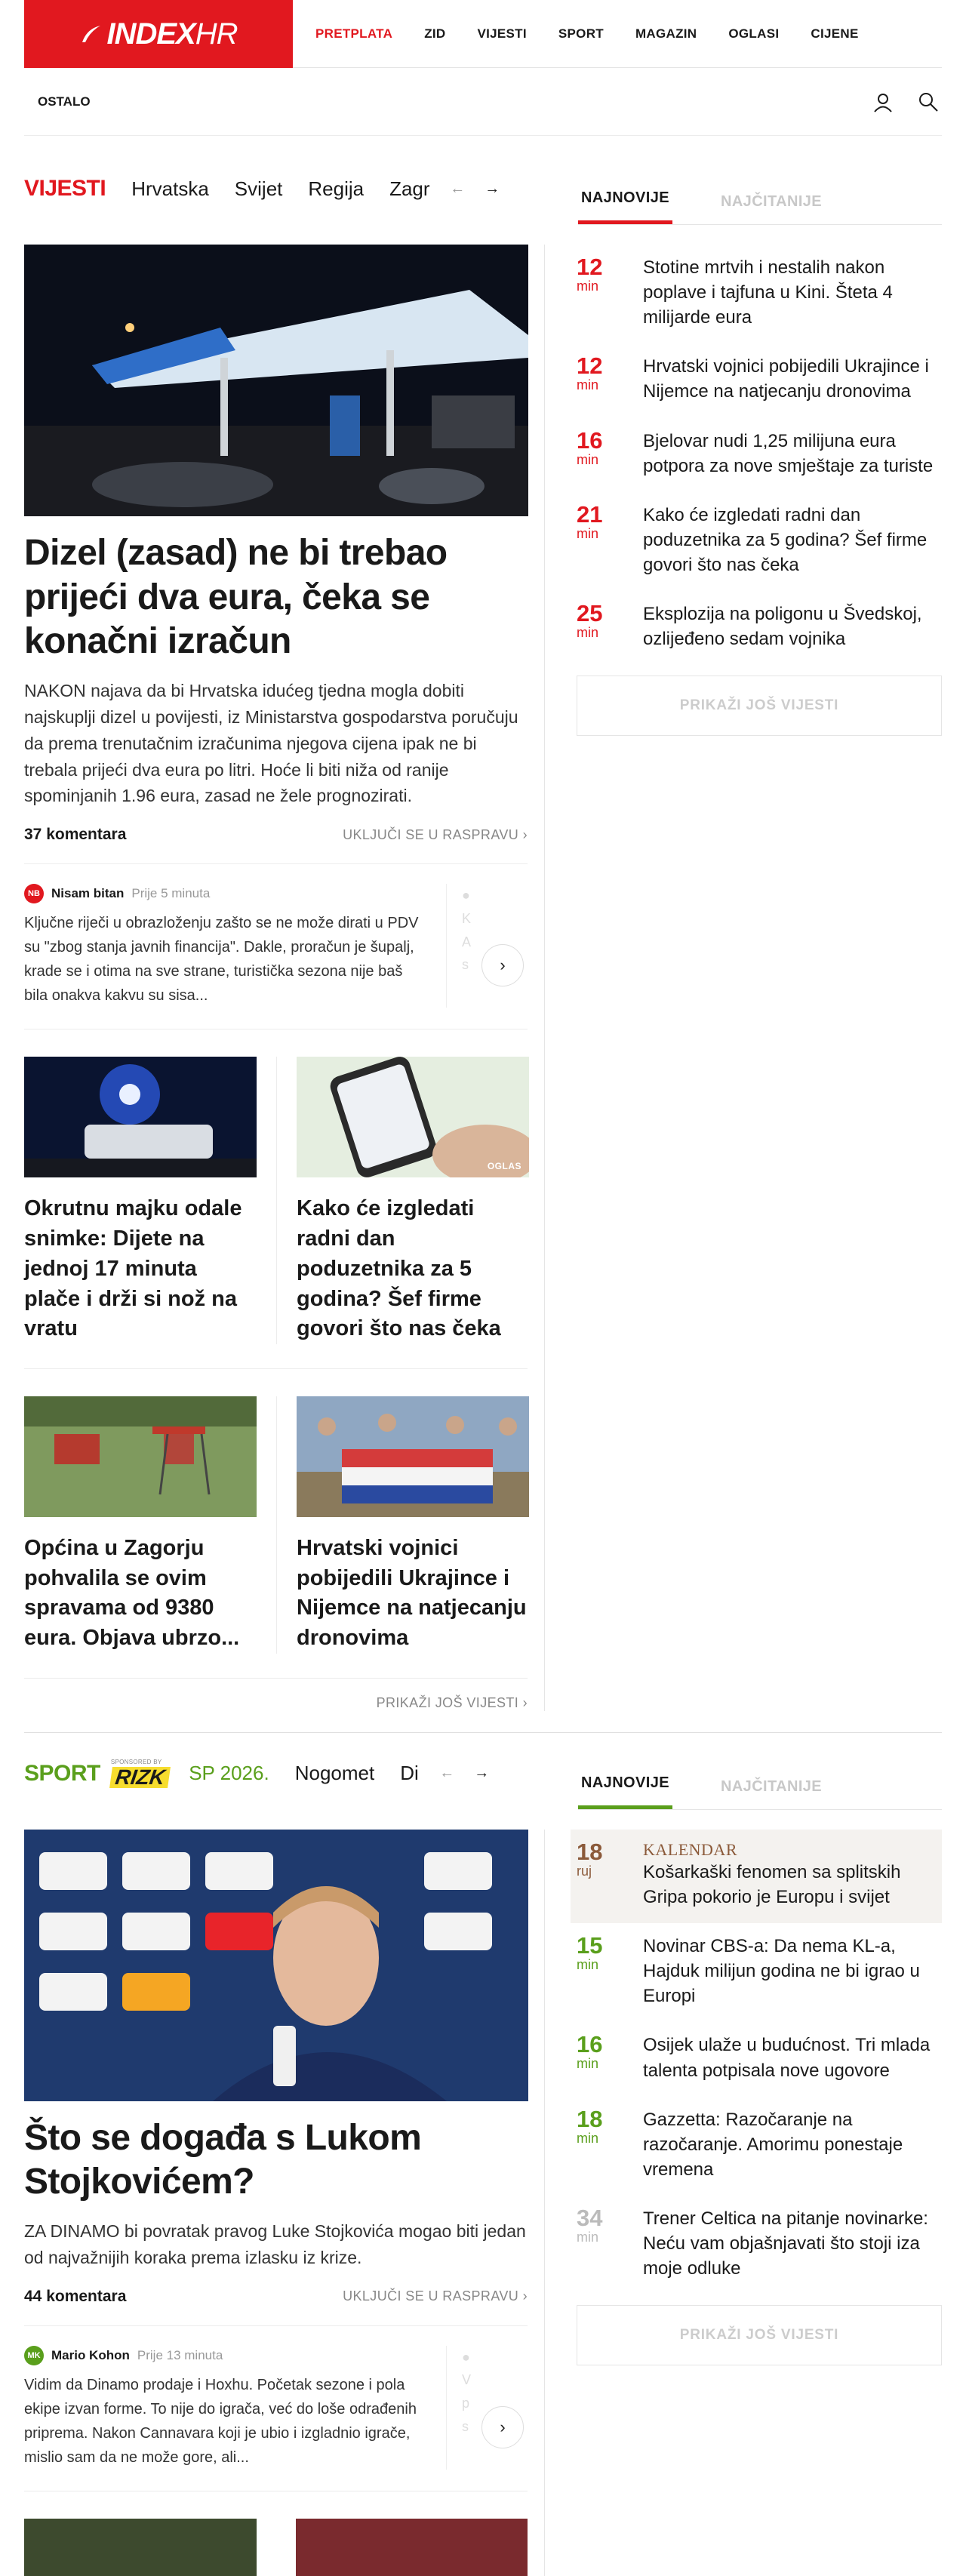 The width and height of the screenshot is (966, 2576). What do you see at coordinates (409, 1773) in the screenshot?
I see `subnav-item: Di` at bounding box center [409, 1773].